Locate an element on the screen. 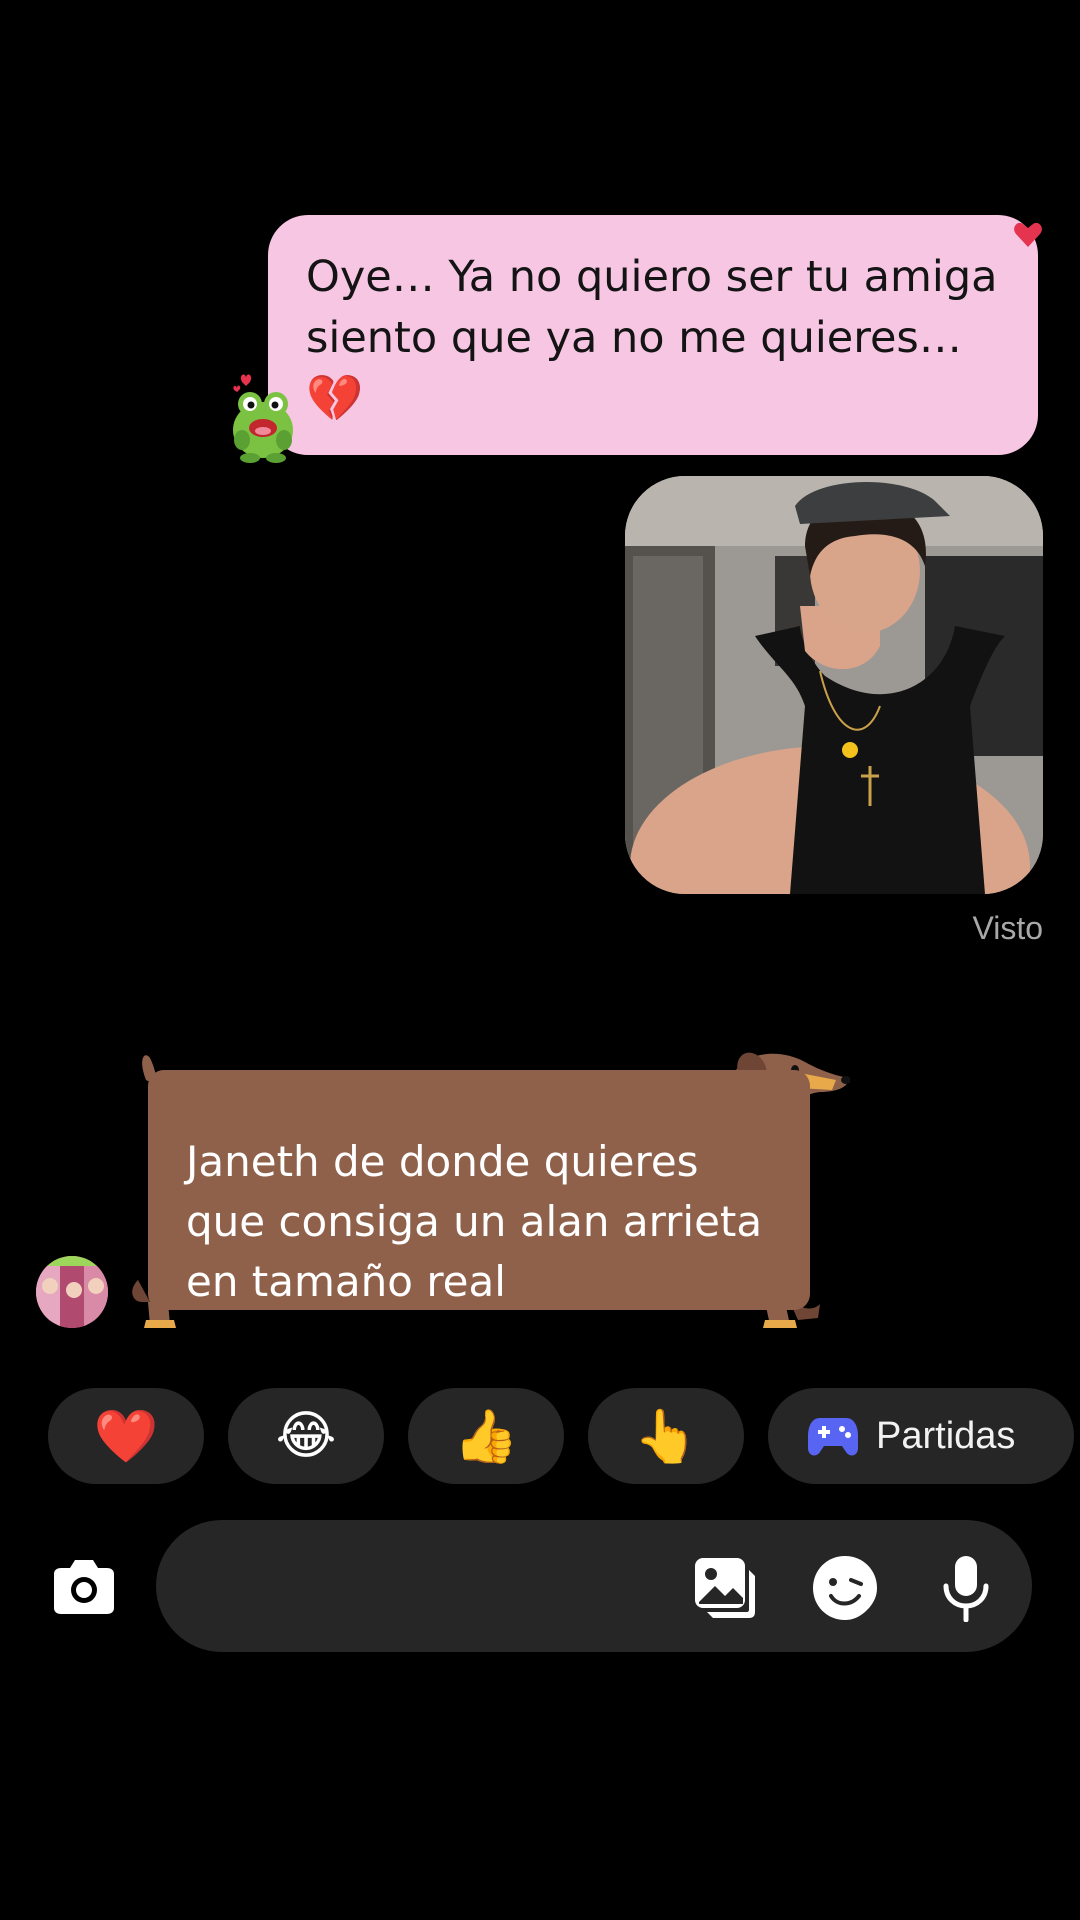 This screenshot has height=1920, width=1080. message-input is located at coordinates (438, 1587).